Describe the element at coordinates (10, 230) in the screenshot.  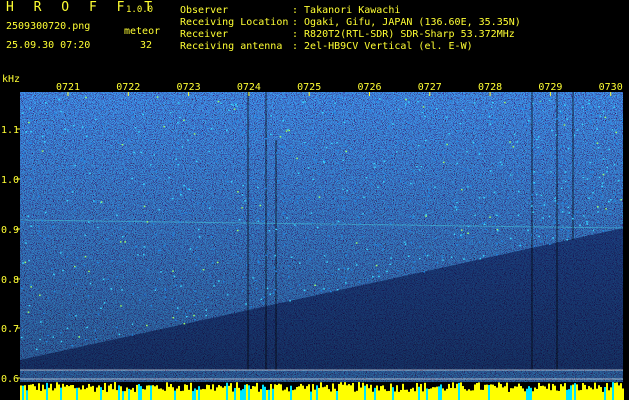
I see `y-tick-label: 0.9` at that location.